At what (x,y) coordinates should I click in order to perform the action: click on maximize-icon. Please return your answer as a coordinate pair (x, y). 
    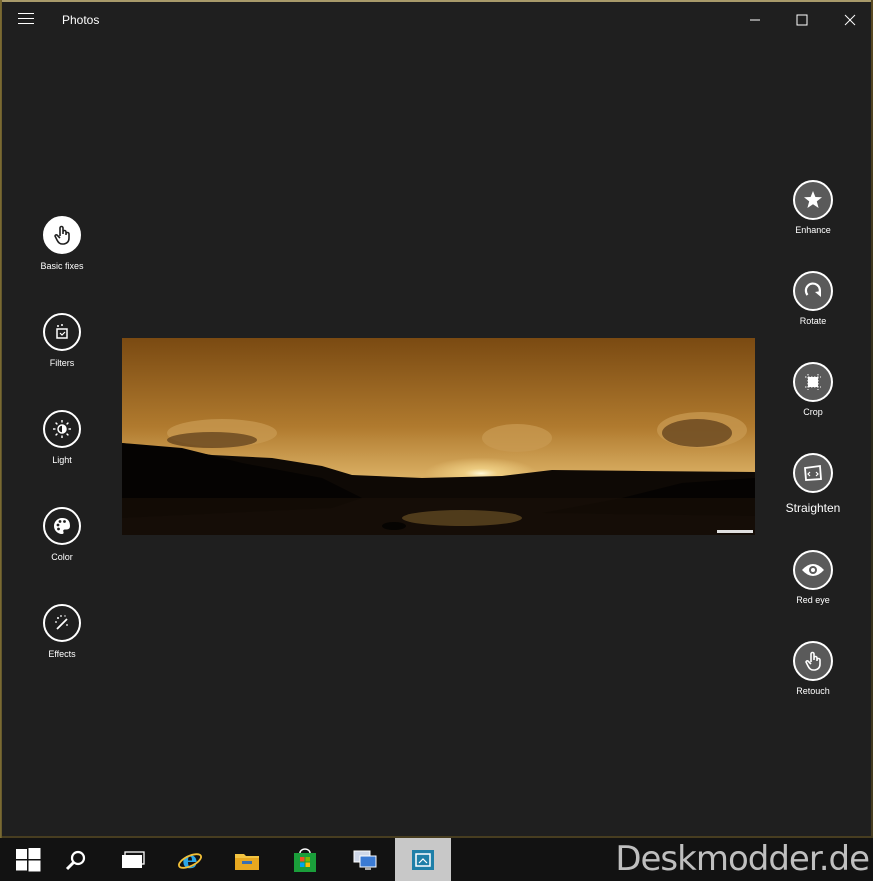
    Looking at the image, I should click on (802, 20).